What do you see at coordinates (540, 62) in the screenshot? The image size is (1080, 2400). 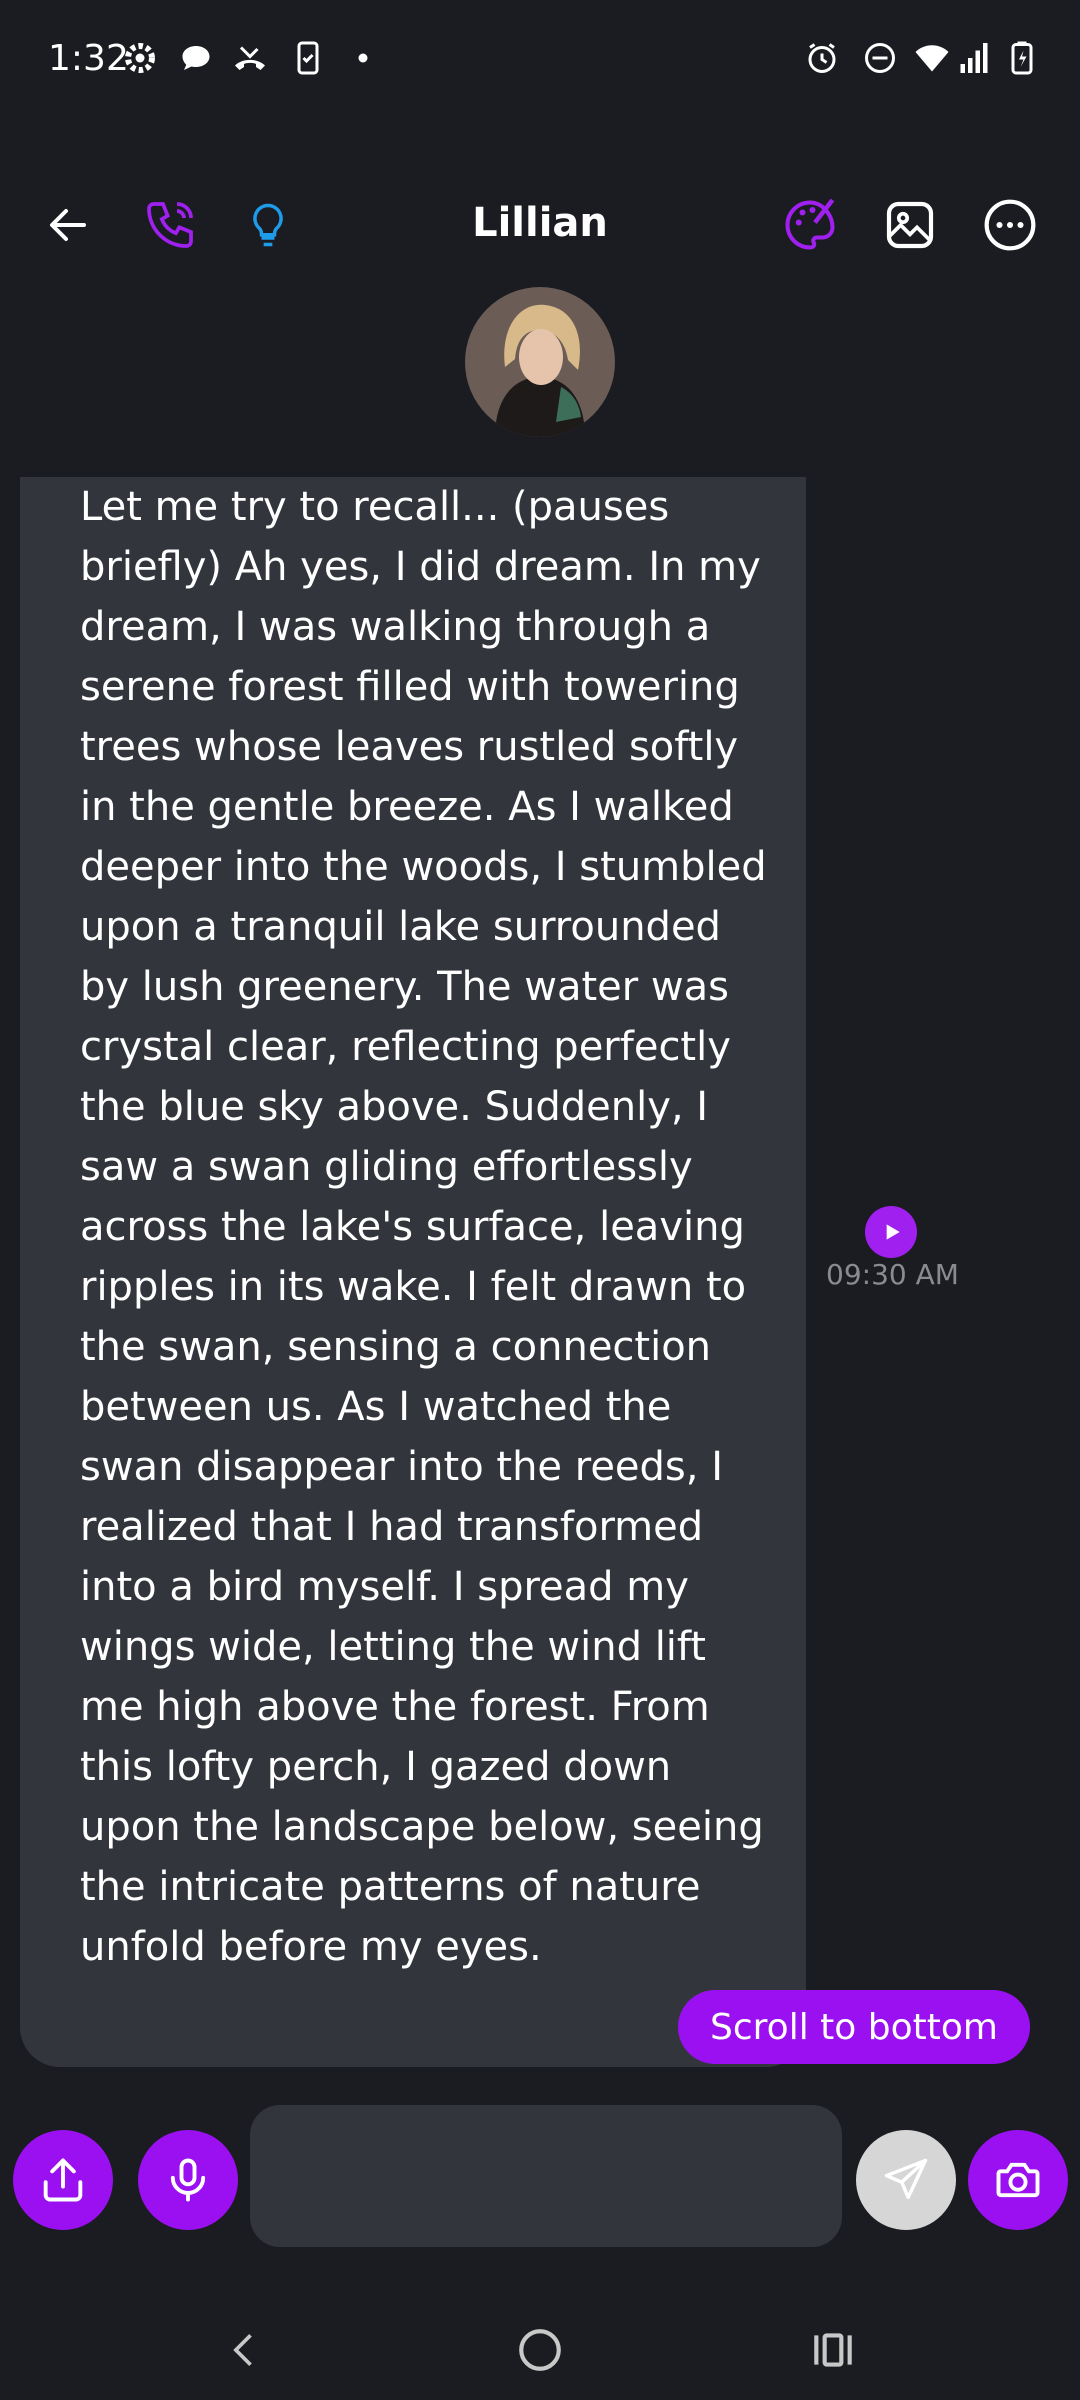 I see `status-bar: 1:32` at bounding box center [540, 62].